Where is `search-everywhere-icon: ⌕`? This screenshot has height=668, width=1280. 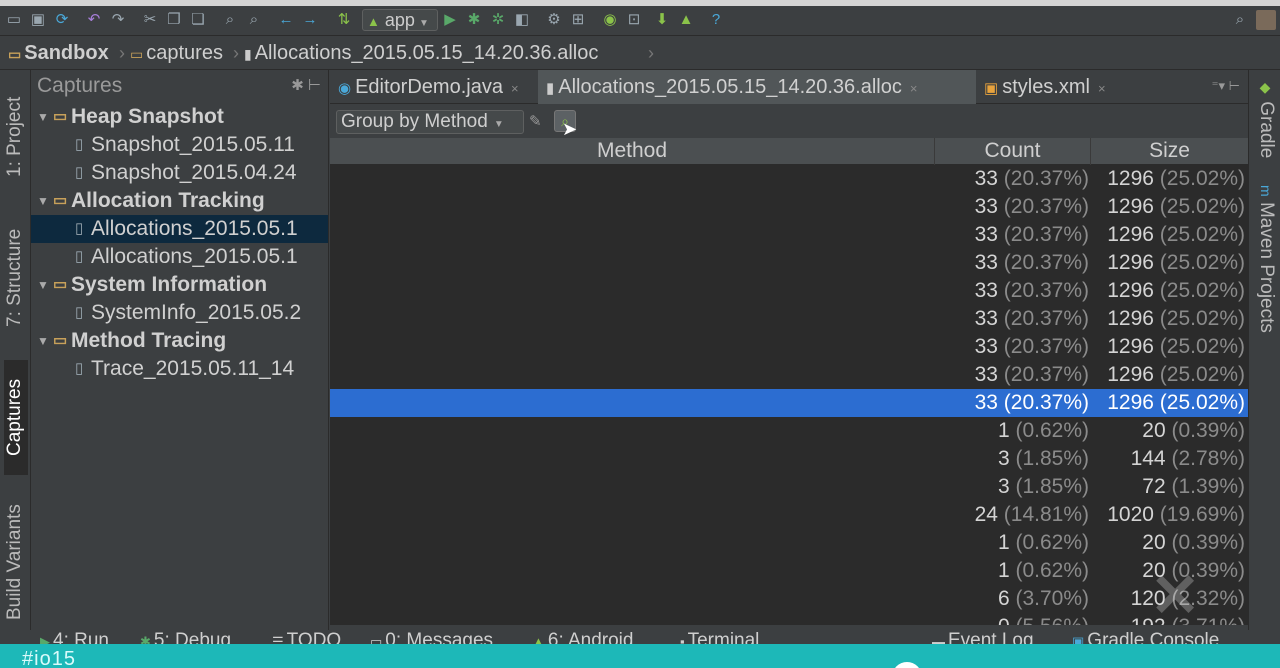
search-everywhere-icon: ⌕ is located at coordinates (1240, 20).